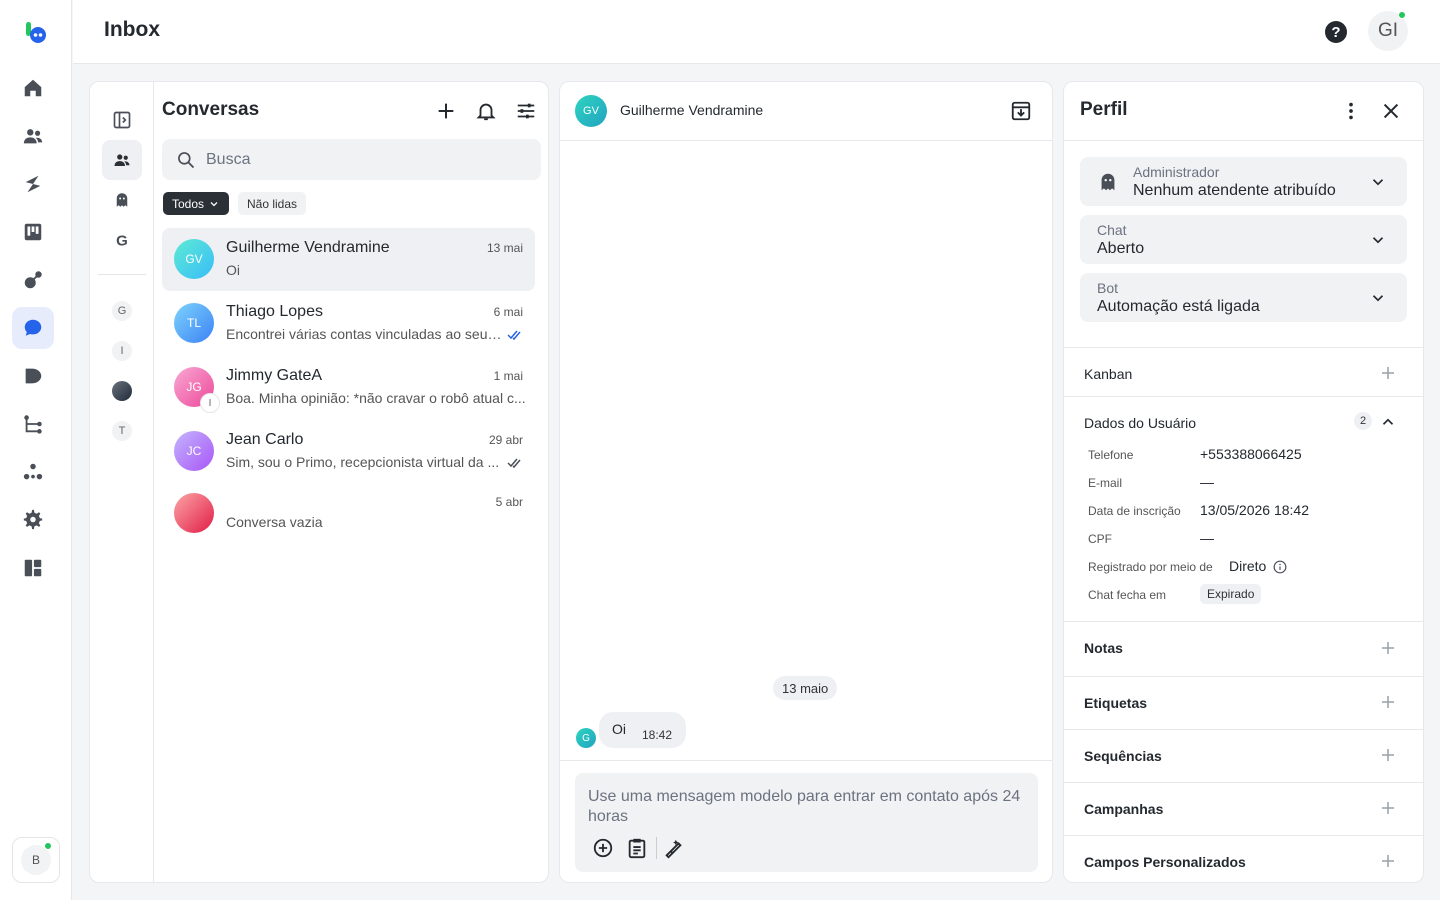 This screenshot has height=900, width=1440. Describe the element at coordinates (1021, 111) in the screenshot. I see `archive-icon` at that location.